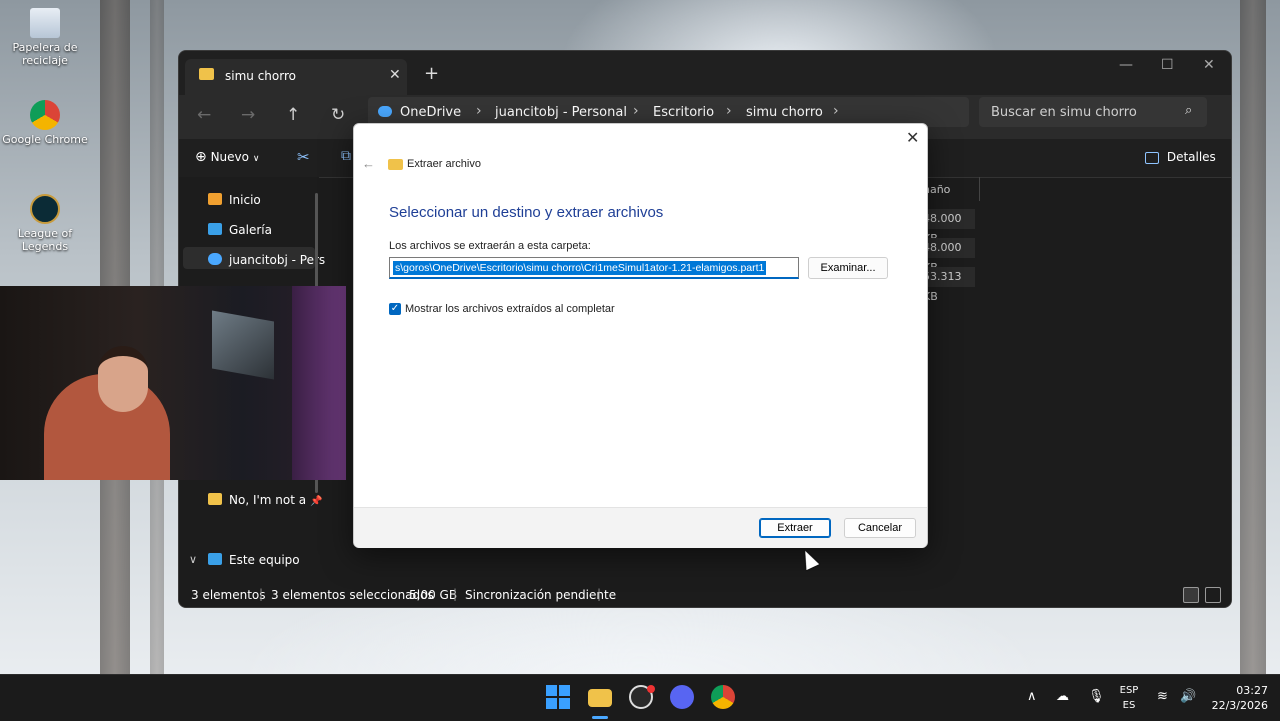 The image size is (1280, 721). What do you see at coordinates (683, 112) in the screenshot?
I see `breadcrumb-escritorio: Escritorio` at bounding box center [683, 112].